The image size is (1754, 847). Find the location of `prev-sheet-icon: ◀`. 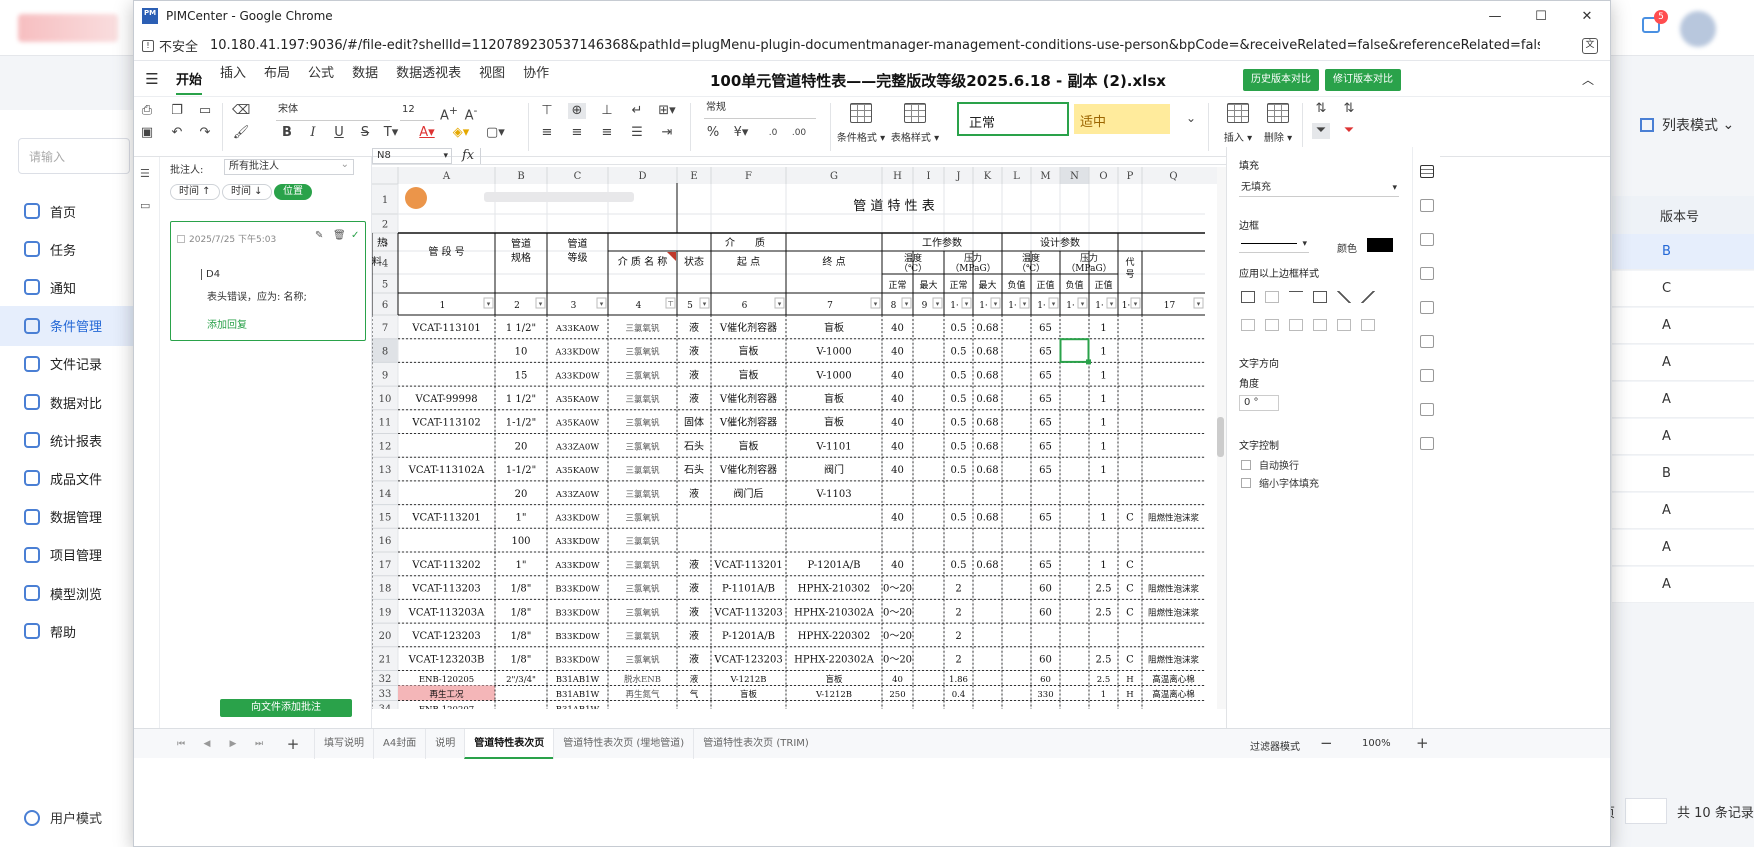

prev-sheet-icon: ◀ is located at coordinates (207, 744).